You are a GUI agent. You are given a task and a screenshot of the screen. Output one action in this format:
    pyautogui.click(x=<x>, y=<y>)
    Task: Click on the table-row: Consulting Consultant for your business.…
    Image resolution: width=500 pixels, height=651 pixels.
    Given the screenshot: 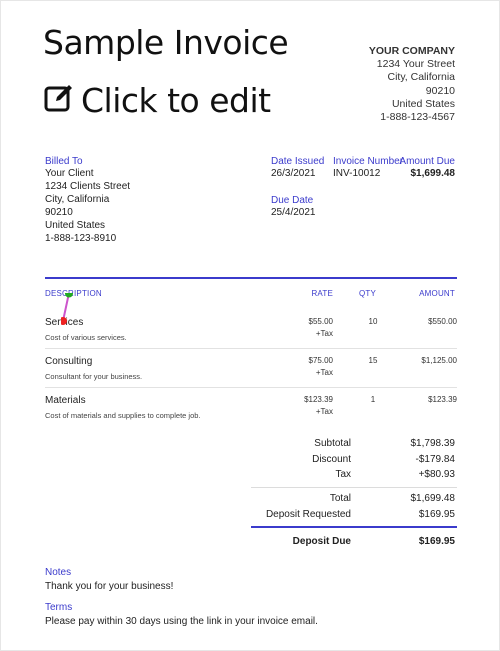 What is the action you would take?
    pyautogui.click(x=251, y=376)
    